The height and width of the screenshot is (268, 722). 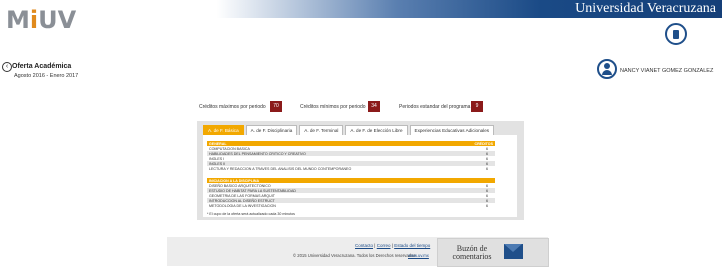 I want to click on course-name: COMPUTACION BASICA, so click(x=229, y=148).